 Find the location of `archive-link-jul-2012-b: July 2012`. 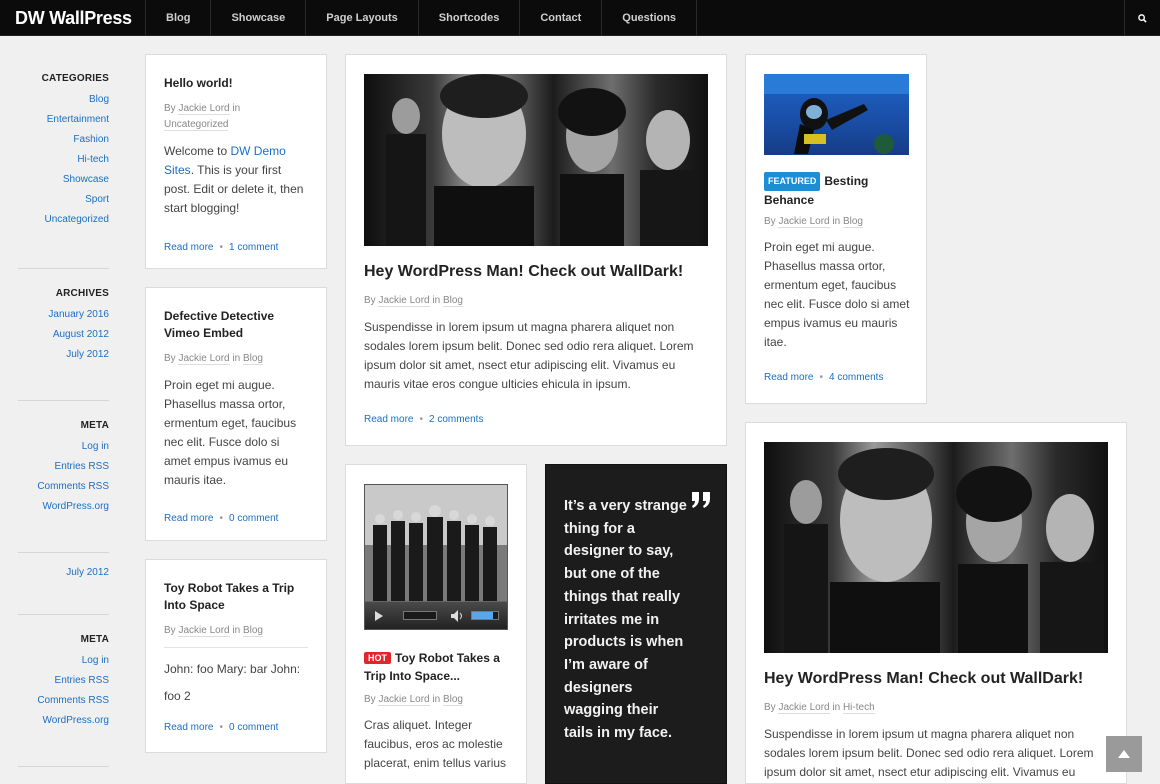

archive-link-jul-2012-b: July 2012 is located at coordinates (63, 573).